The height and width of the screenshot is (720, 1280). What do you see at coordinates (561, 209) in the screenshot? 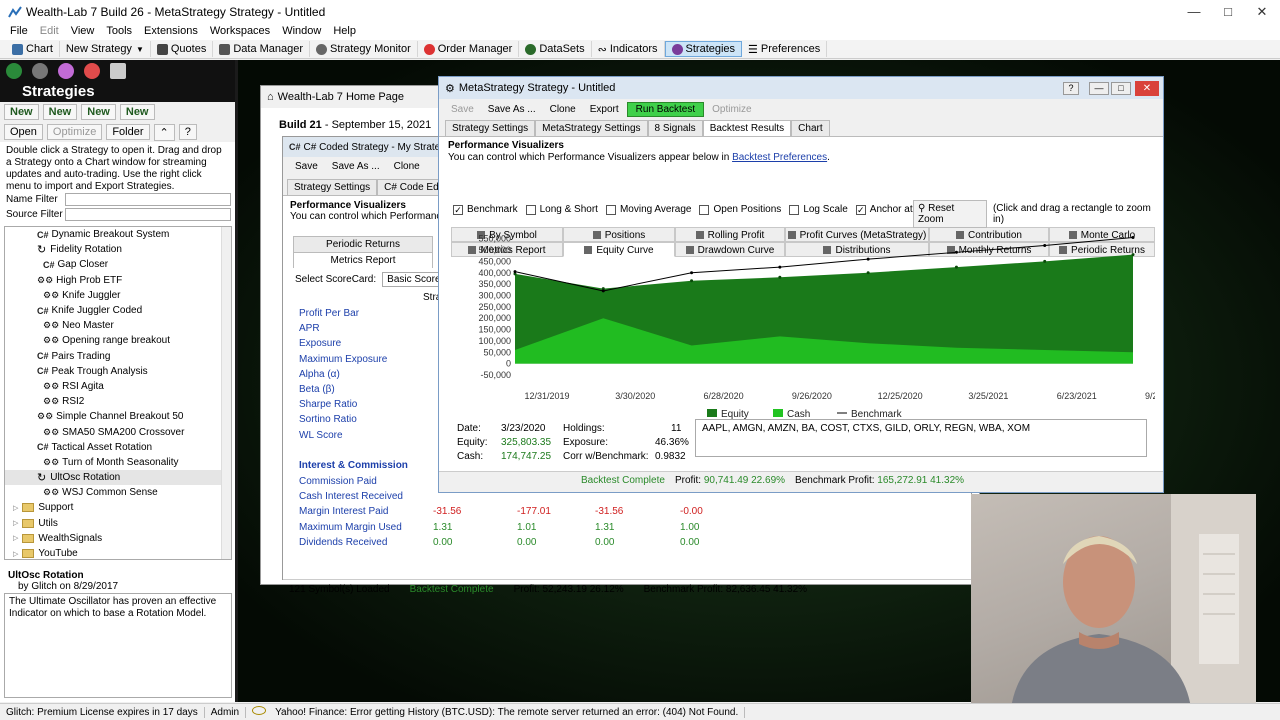
I see `option-long-short-checkbox: Long & Short` at bounding box center [561, 209].